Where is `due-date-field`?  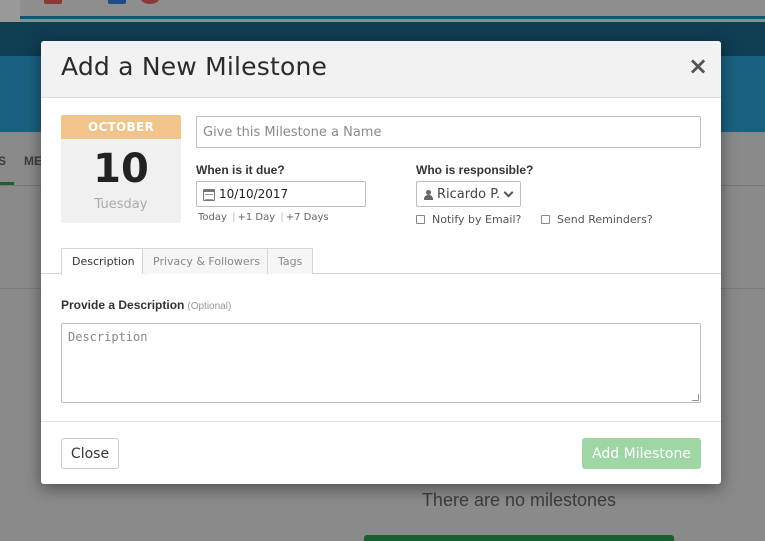 due-date-field is located at coordinates (281, 194).